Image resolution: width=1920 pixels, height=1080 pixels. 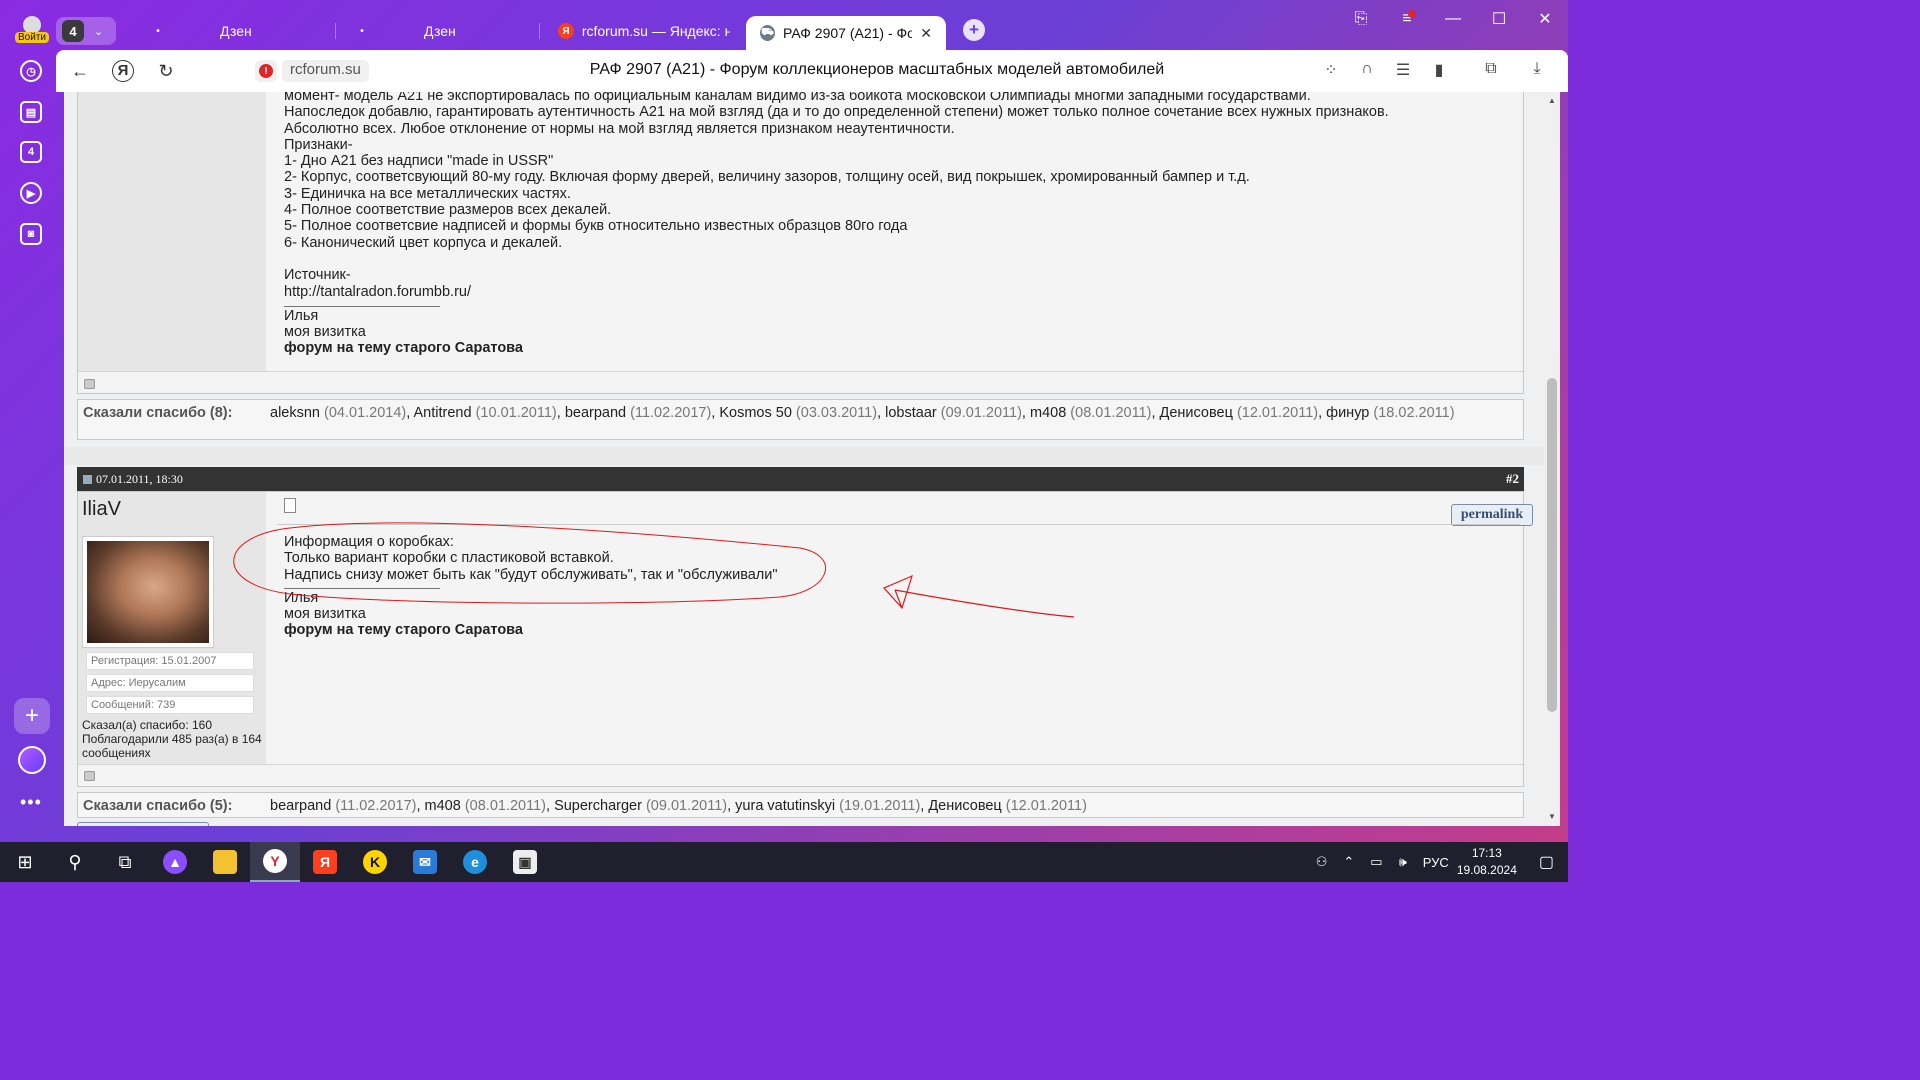 I want to click on store-icon: ▣, so click(x=525, y=862).